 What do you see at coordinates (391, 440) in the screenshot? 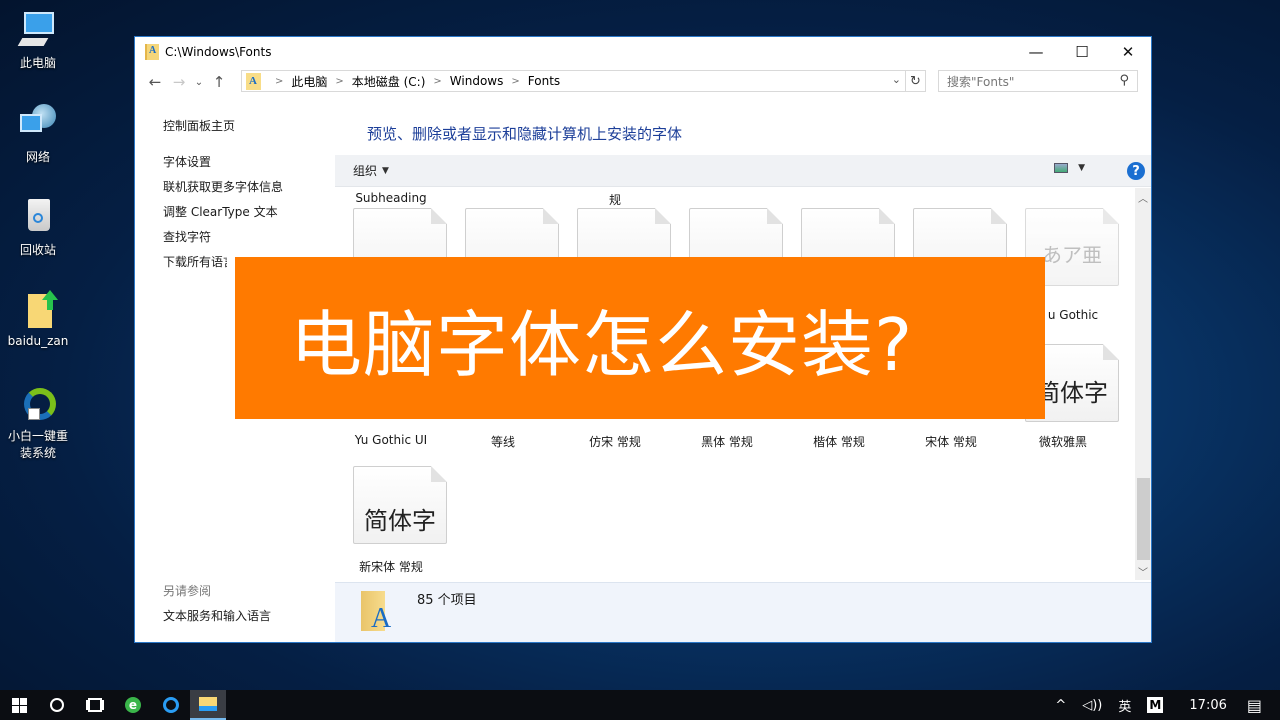
I see `font-label: Yu Gothic UI` at bounding box center [391, 440].